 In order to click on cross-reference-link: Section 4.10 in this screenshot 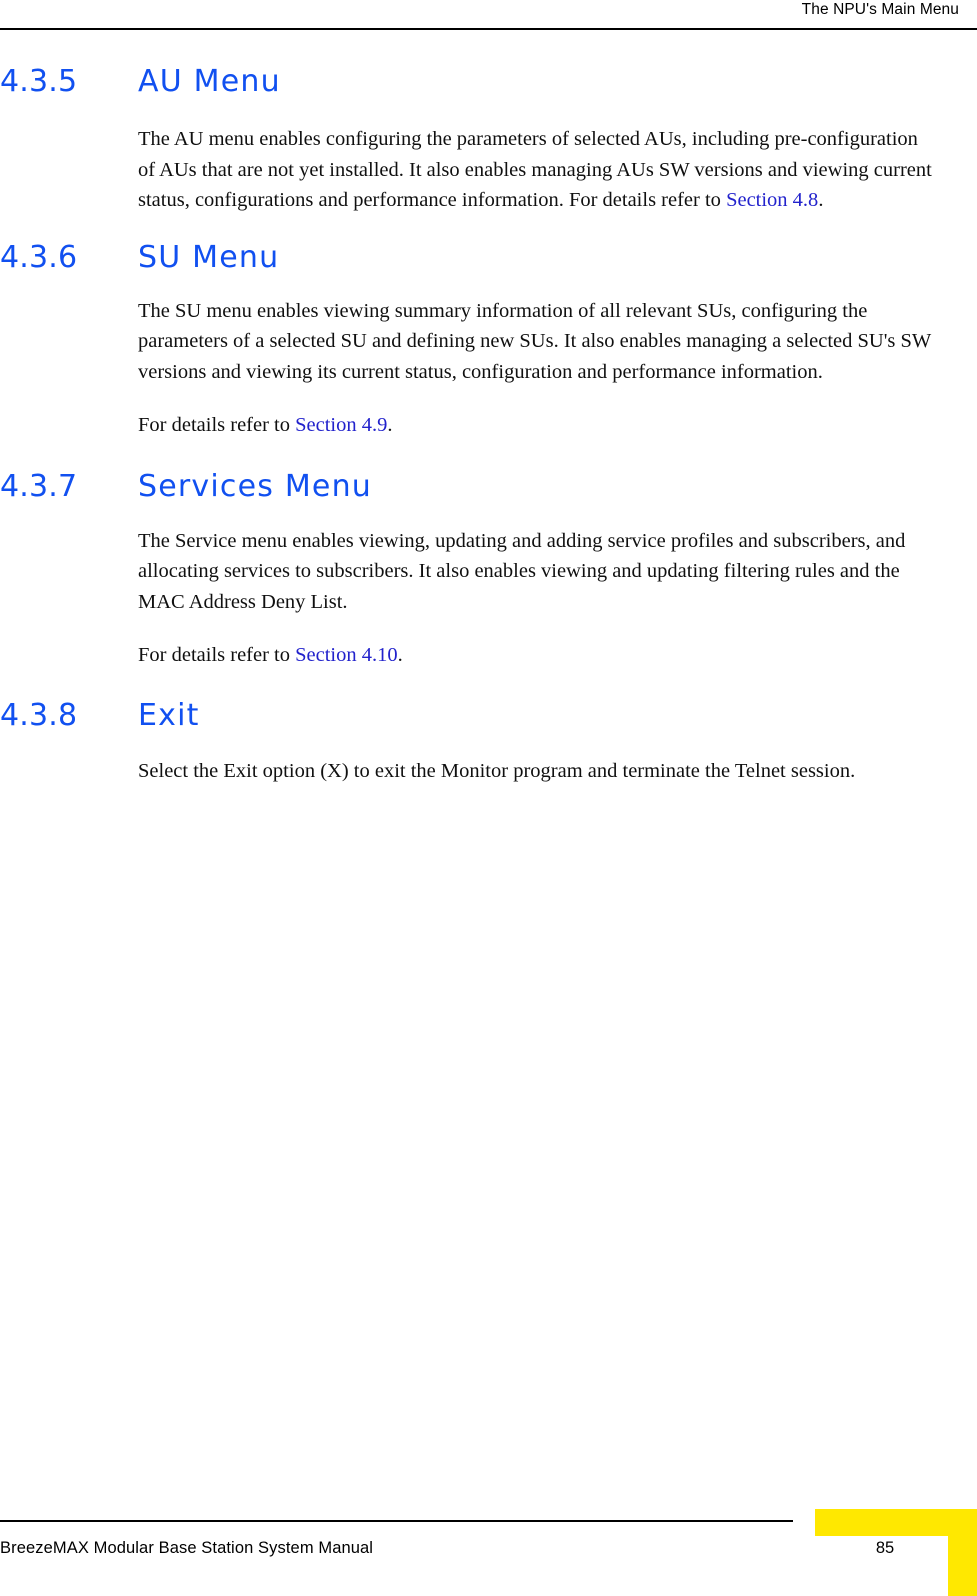, I will do `click(346, 655)`.